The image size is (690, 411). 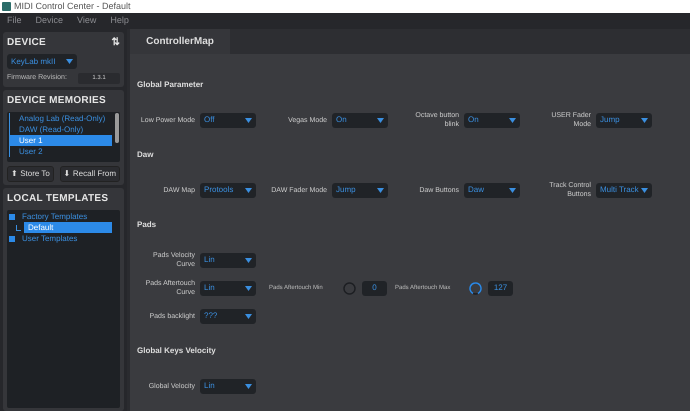 What do you see at coordinates (6, 6) in the screenshot?
I see `app-icon` at bounding box center [6, 6].